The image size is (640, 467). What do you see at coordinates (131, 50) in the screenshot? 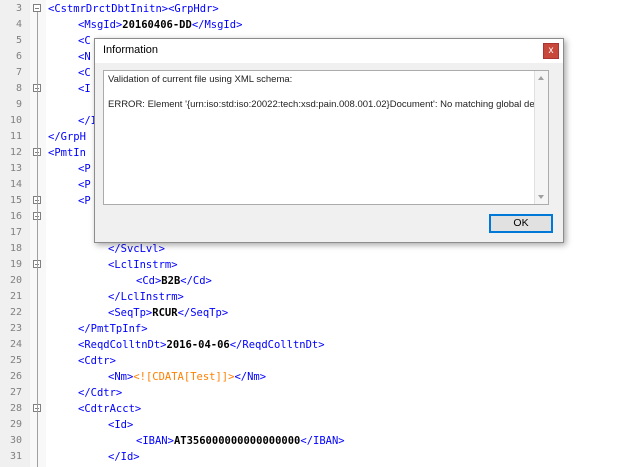
I see `dialog-title: Information` at bounding box center [131, 50].